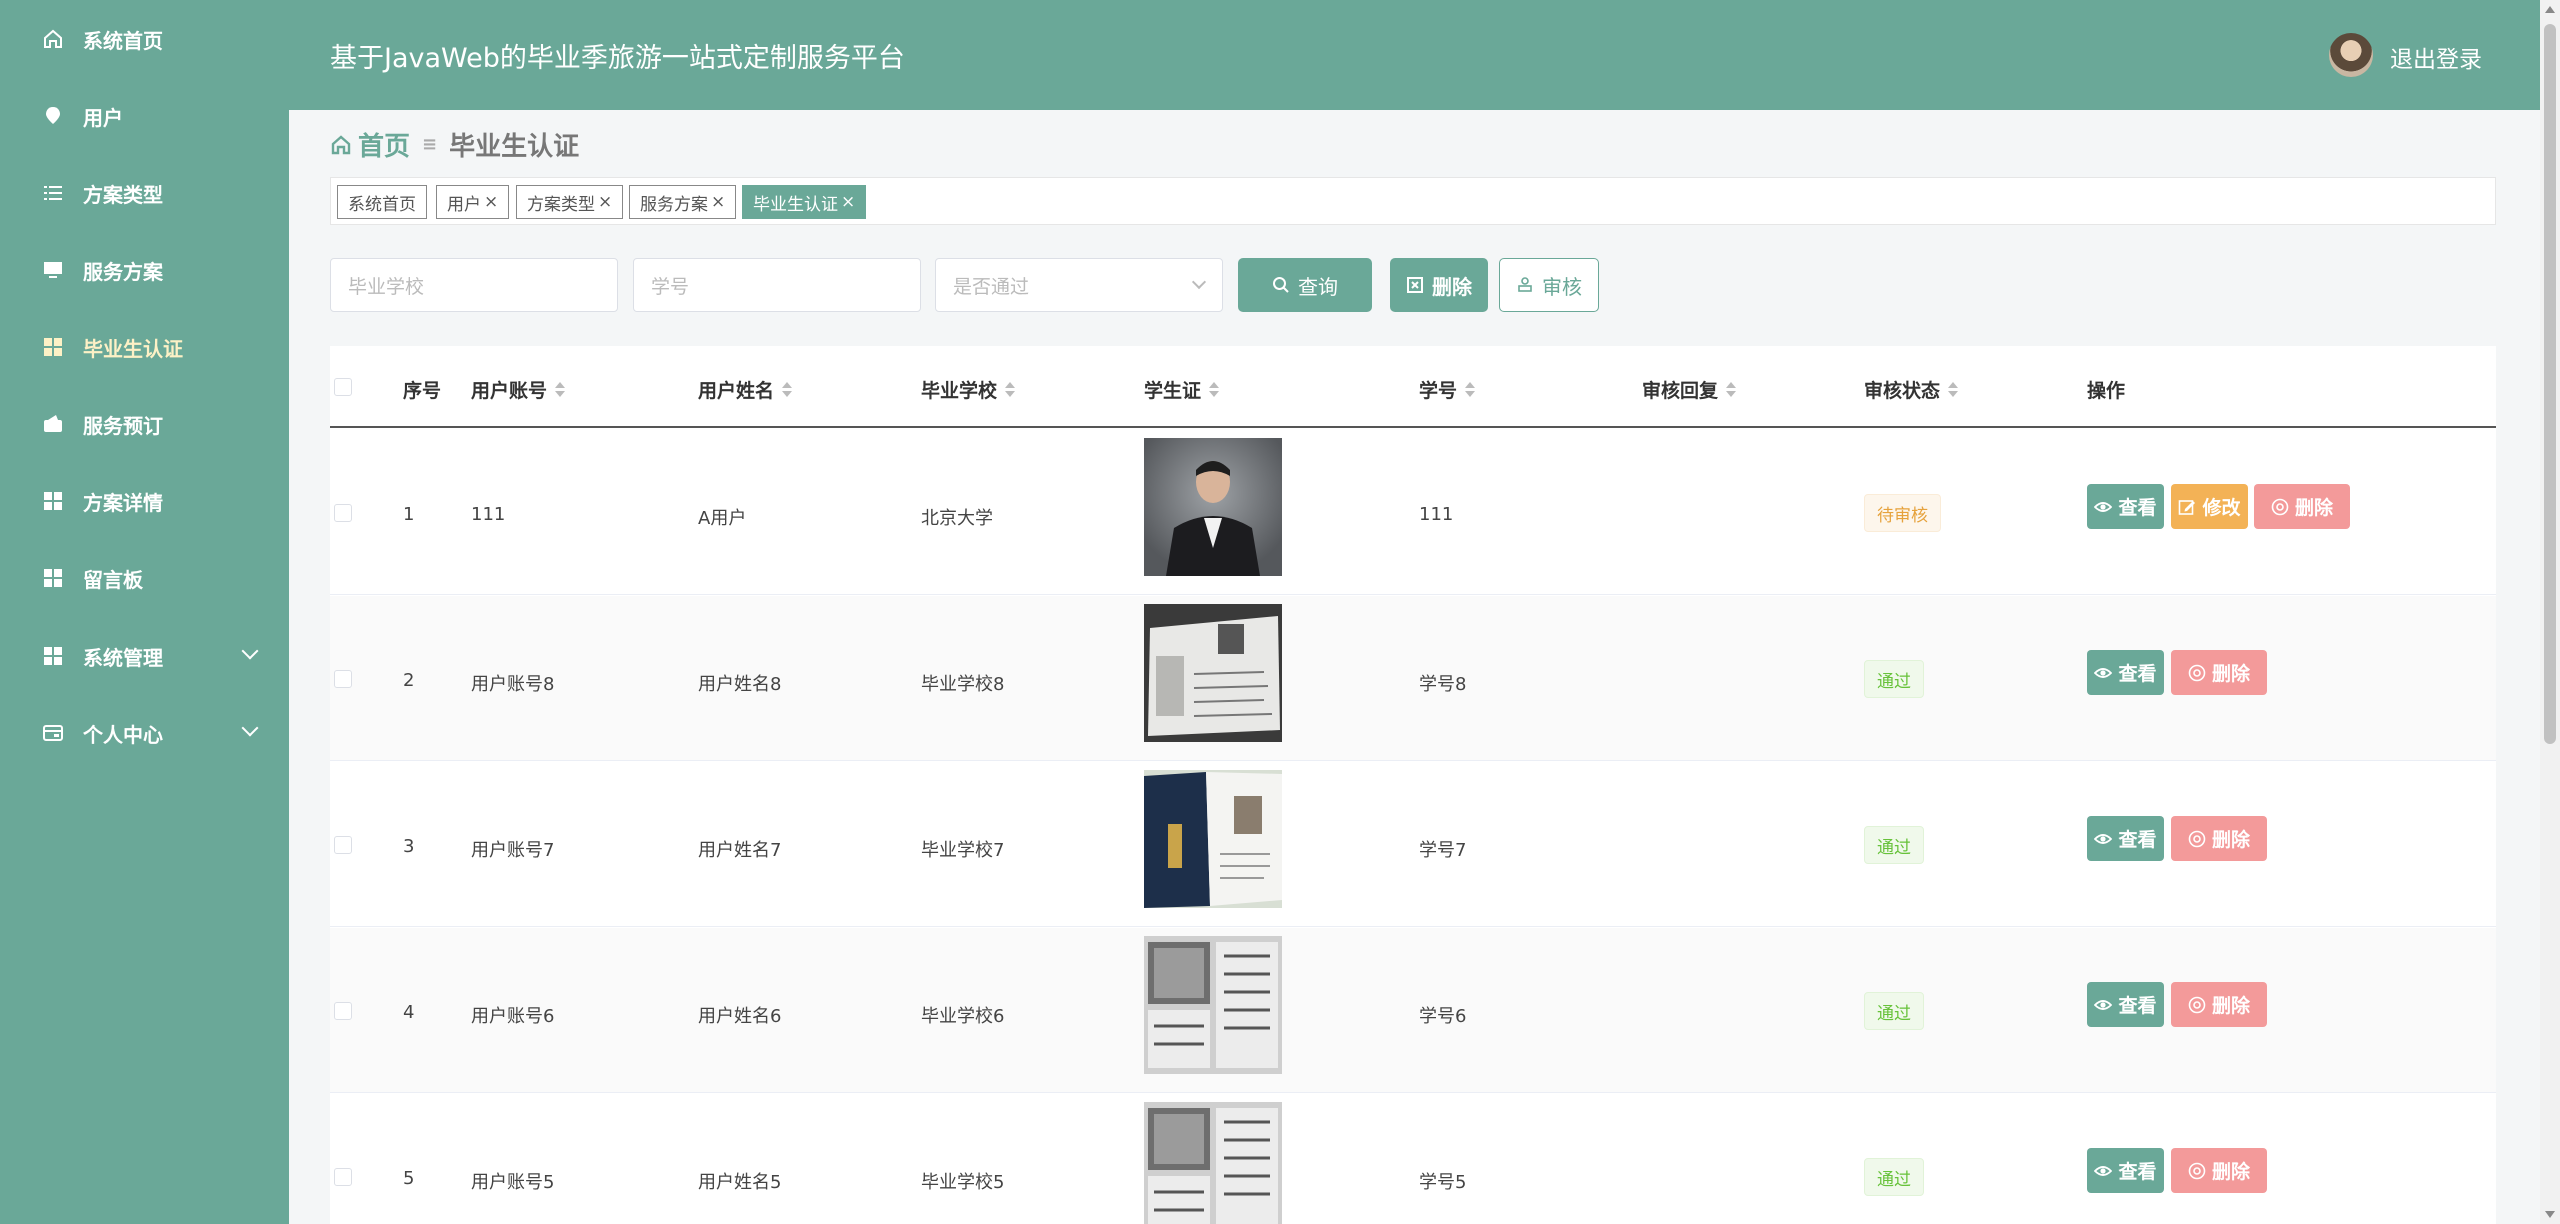 The height and width of the screenshot is (1224, 2560). What do you see at coordinates (473, 202) in the screenshot?
I see `tag-users: 用户 ×` at bounding box center [473, 202].